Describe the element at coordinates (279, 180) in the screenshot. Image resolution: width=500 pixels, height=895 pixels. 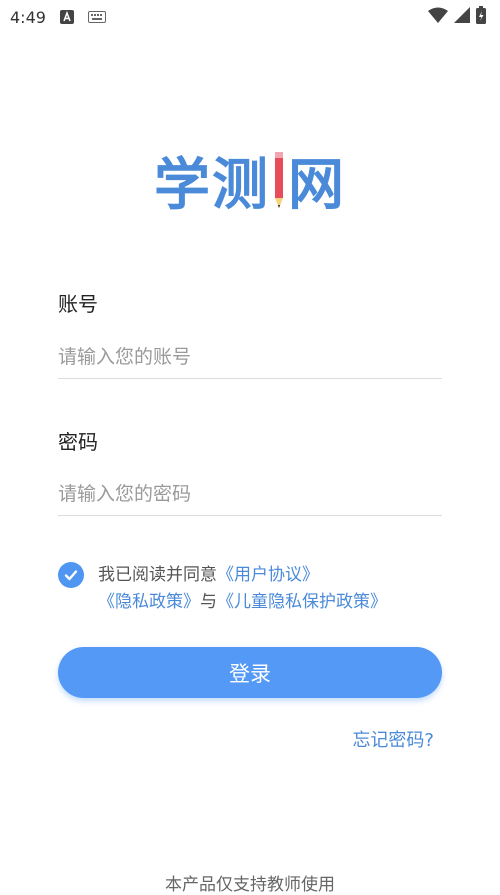
I see `pencil-icon` at that location.